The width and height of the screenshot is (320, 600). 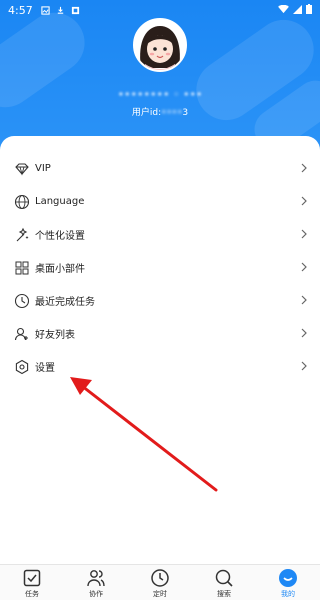 What do you see at coordinates (22, 201) in the screenshot?
I see `globe-icon` at bounding box center [22, 201].